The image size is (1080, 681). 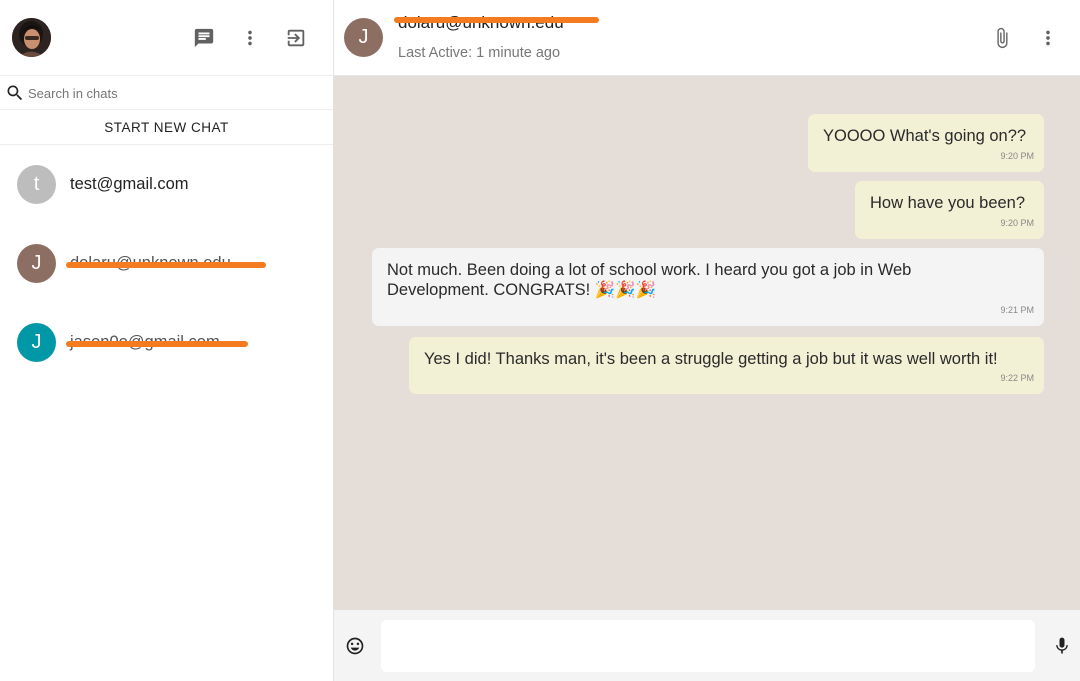 I want to click on contact-avatar: J, so click(x=363, y=37).